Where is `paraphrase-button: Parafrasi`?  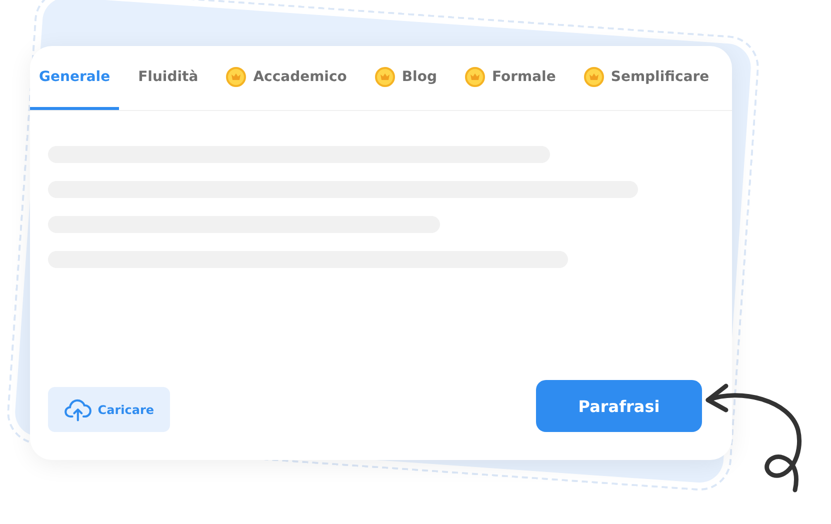 paraphrase-button: Parafrasi is located at coordinates (619, 406).